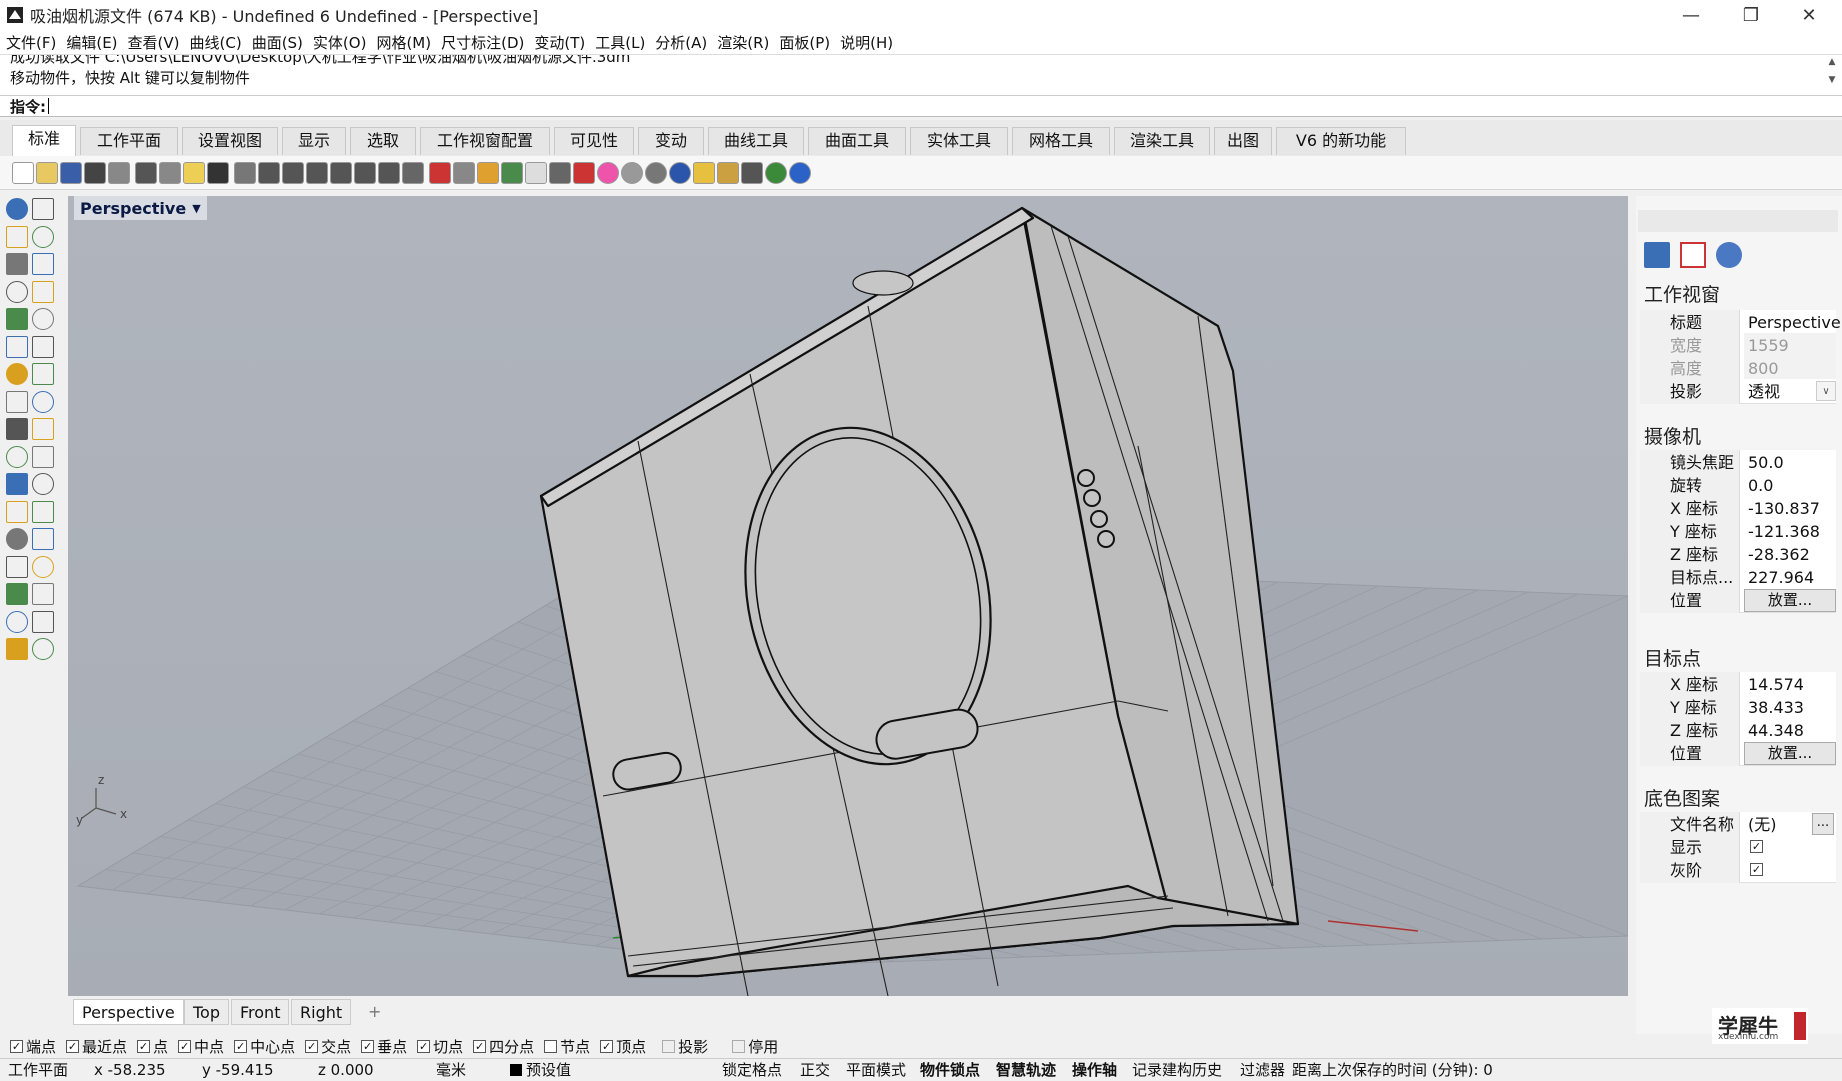 The height and width of the screenshot is (1081, 1842). What do you see at coordinates (43, 374) in the screenshot?
I see `plane-icon` at bounding box center [43, 374].